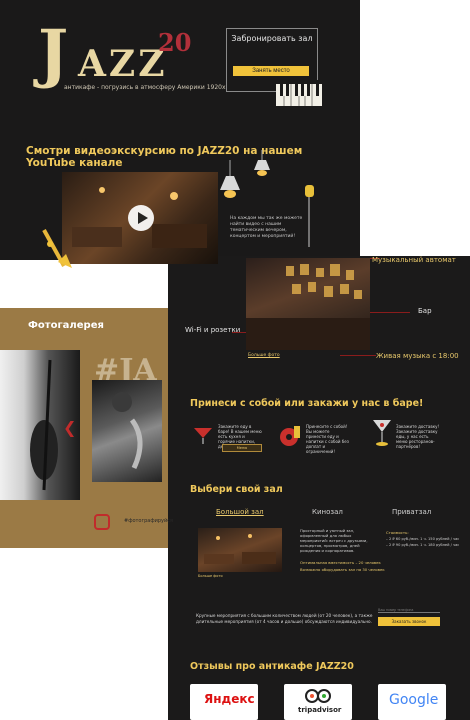 Image resolution: width=470 pixels, height=720 pixels. I want to click on price-line: – 2 ₽ 60 руб./мин. 1 ч. 150 рублей / час, so click(423, 539).